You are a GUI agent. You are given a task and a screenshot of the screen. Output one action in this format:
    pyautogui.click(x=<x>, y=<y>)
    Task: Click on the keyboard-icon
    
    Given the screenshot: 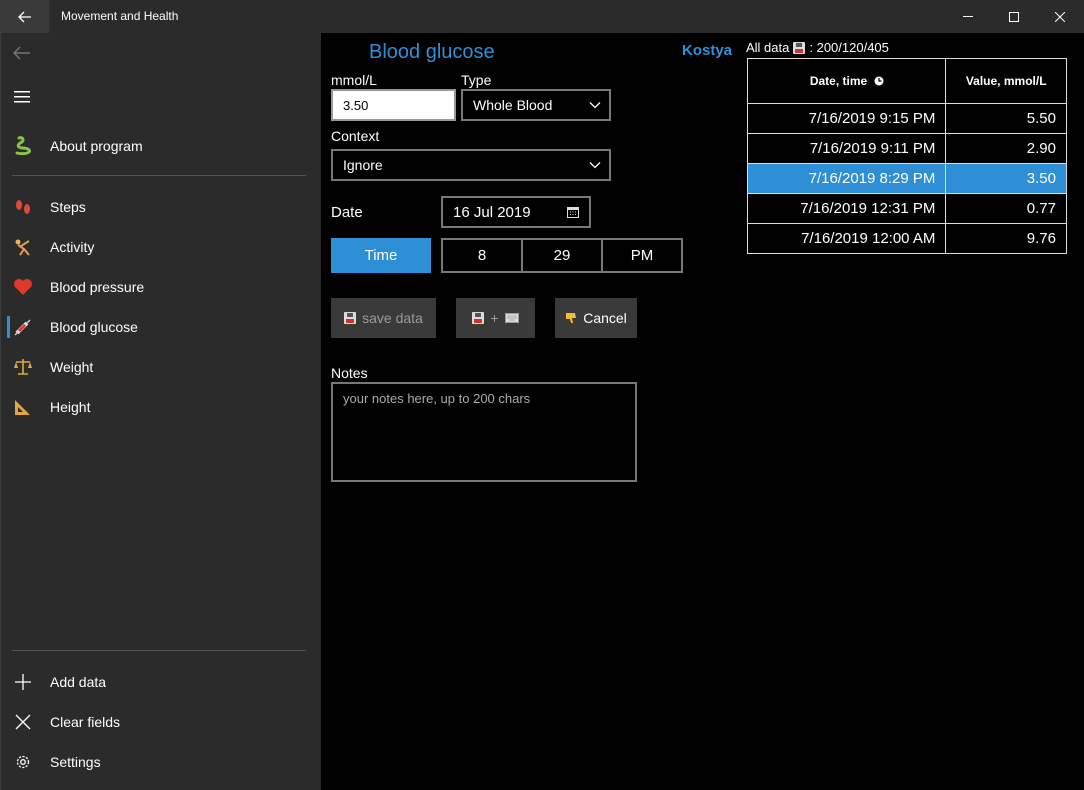 What is the action you would take?
    pyautogui.click(x=511, y=318)
    